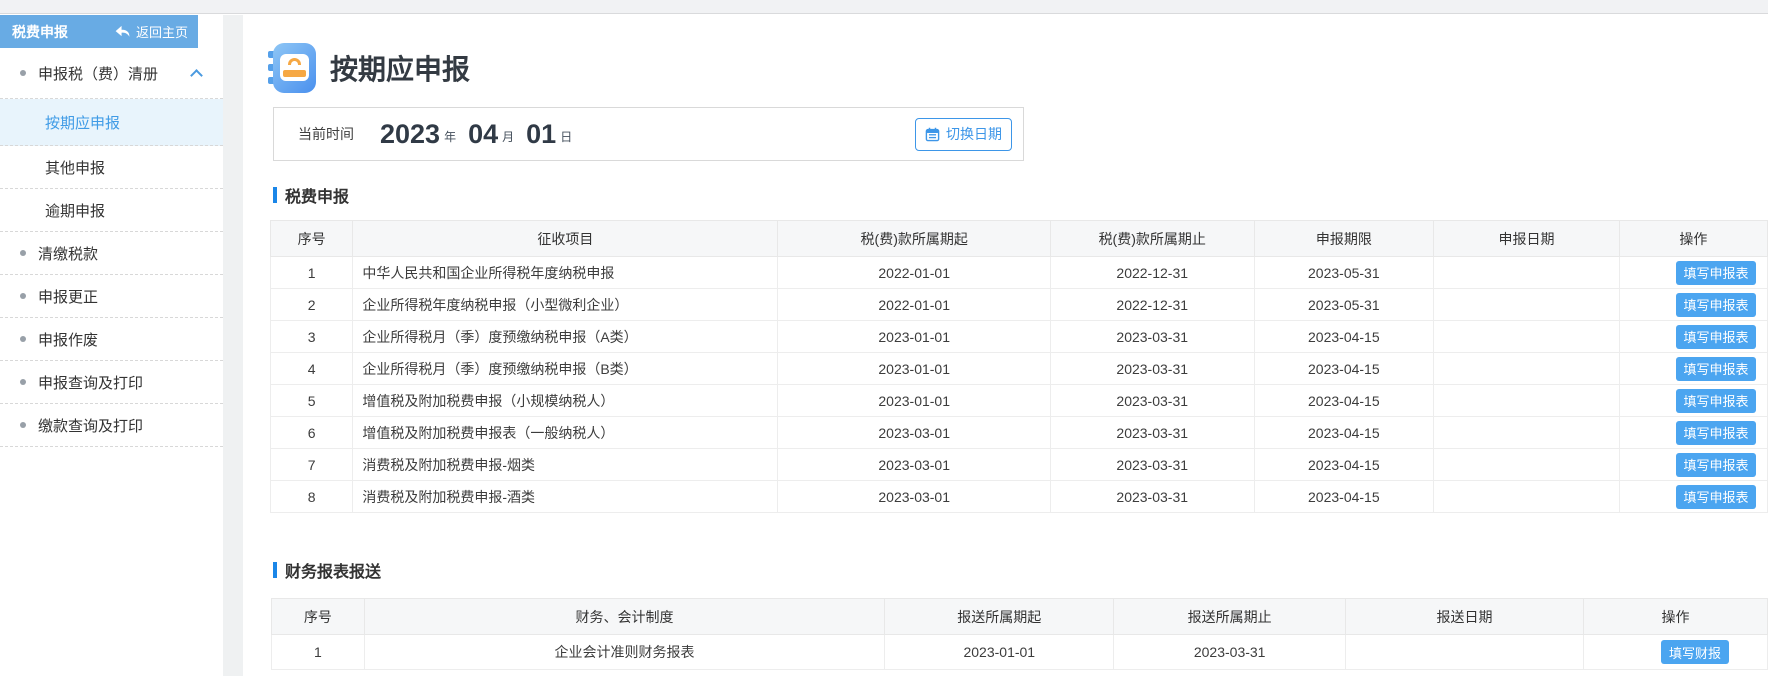 The width and height of the screenshot is (1768, 676). What do you see at coordinates (1019, 616) in the screenshot?
I see `finance-table-header-row: 序号 财务、会计制度 报送所属期起 报送所属期止 报送日期 操作` at bounding box center [1019, 616].